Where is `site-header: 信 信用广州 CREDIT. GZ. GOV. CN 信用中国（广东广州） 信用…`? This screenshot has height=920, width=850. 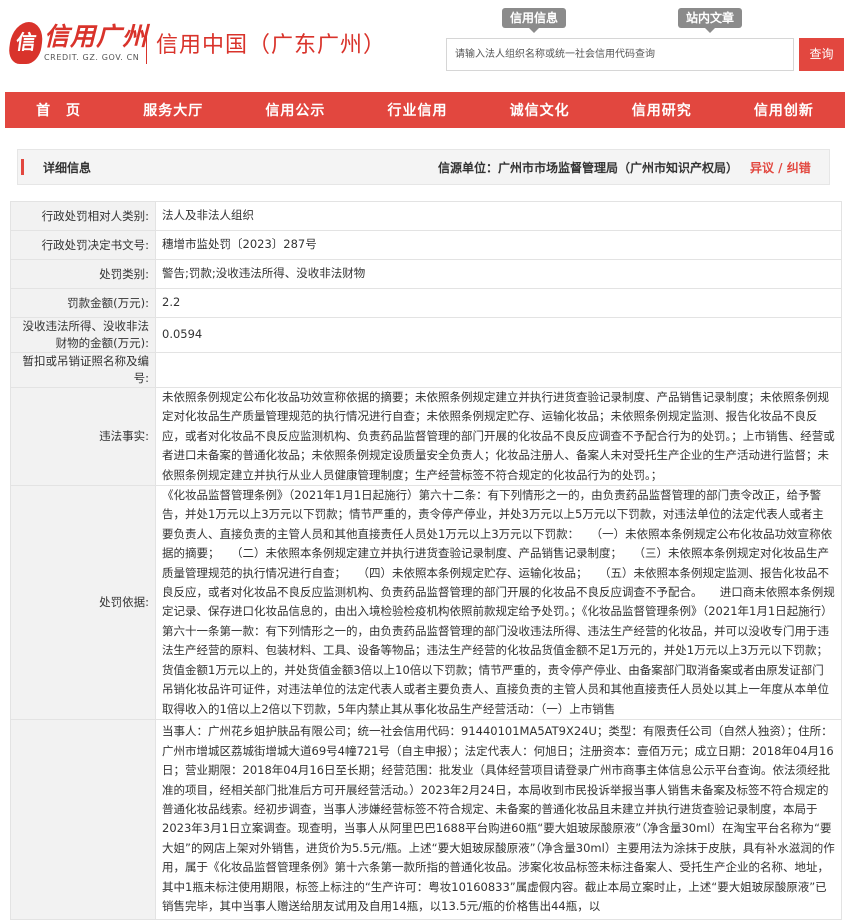 site-header: 信 信用广州 CREDIT. GZ. GOV. CN 信用中国（广东广州） 信用… is located at coordinates (425, 64).